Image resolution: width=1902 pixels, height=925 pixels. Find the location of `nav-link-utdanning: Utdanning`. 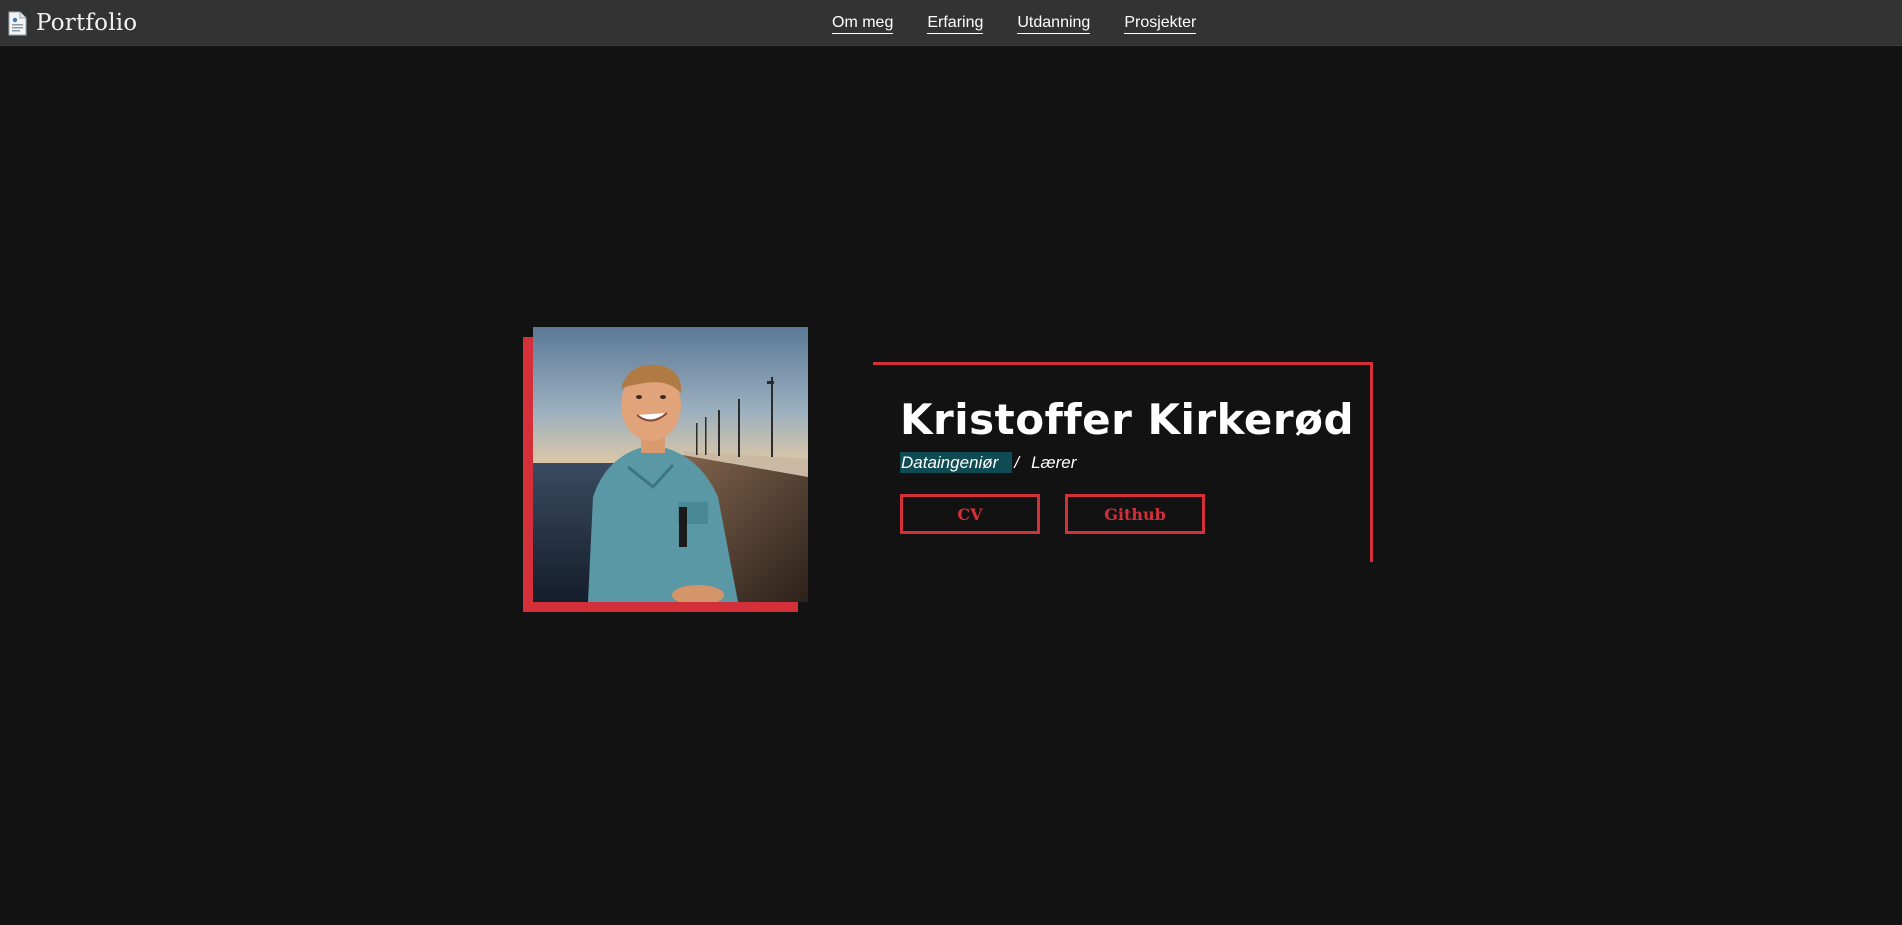

nav-link-utdanning: Utdanning is located at coordinates (1054, 23).